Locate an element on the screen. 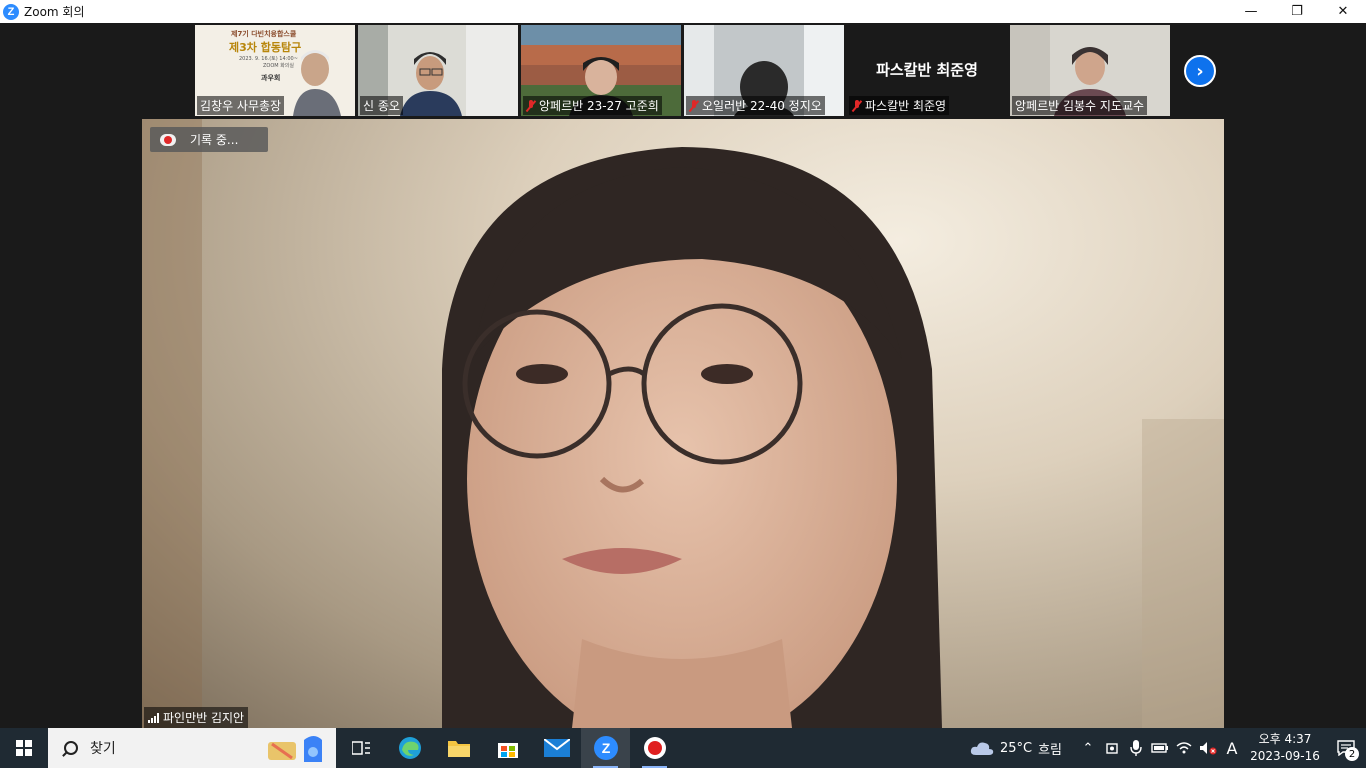 The image size is (1366, 768). meet-now-button is located at coordinates (1112, 748).